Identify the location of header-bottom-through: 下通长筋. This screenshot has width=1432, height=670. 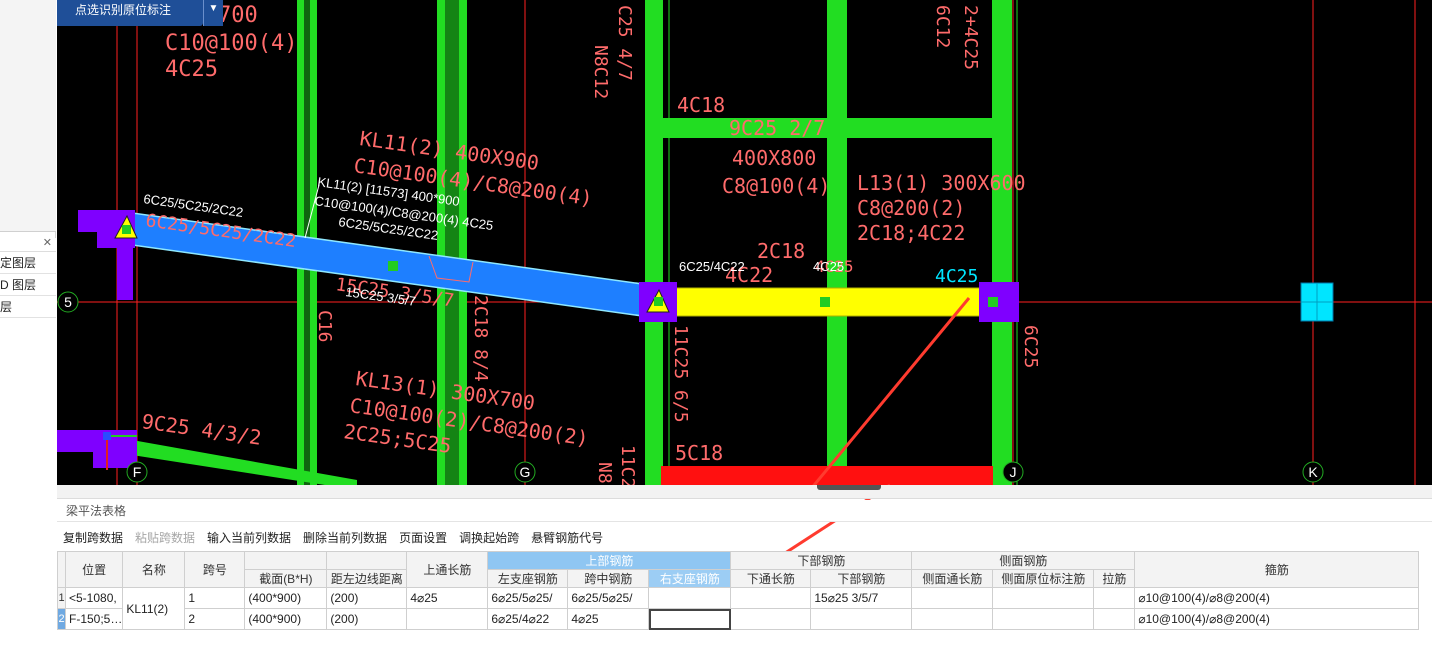
(771, 578).